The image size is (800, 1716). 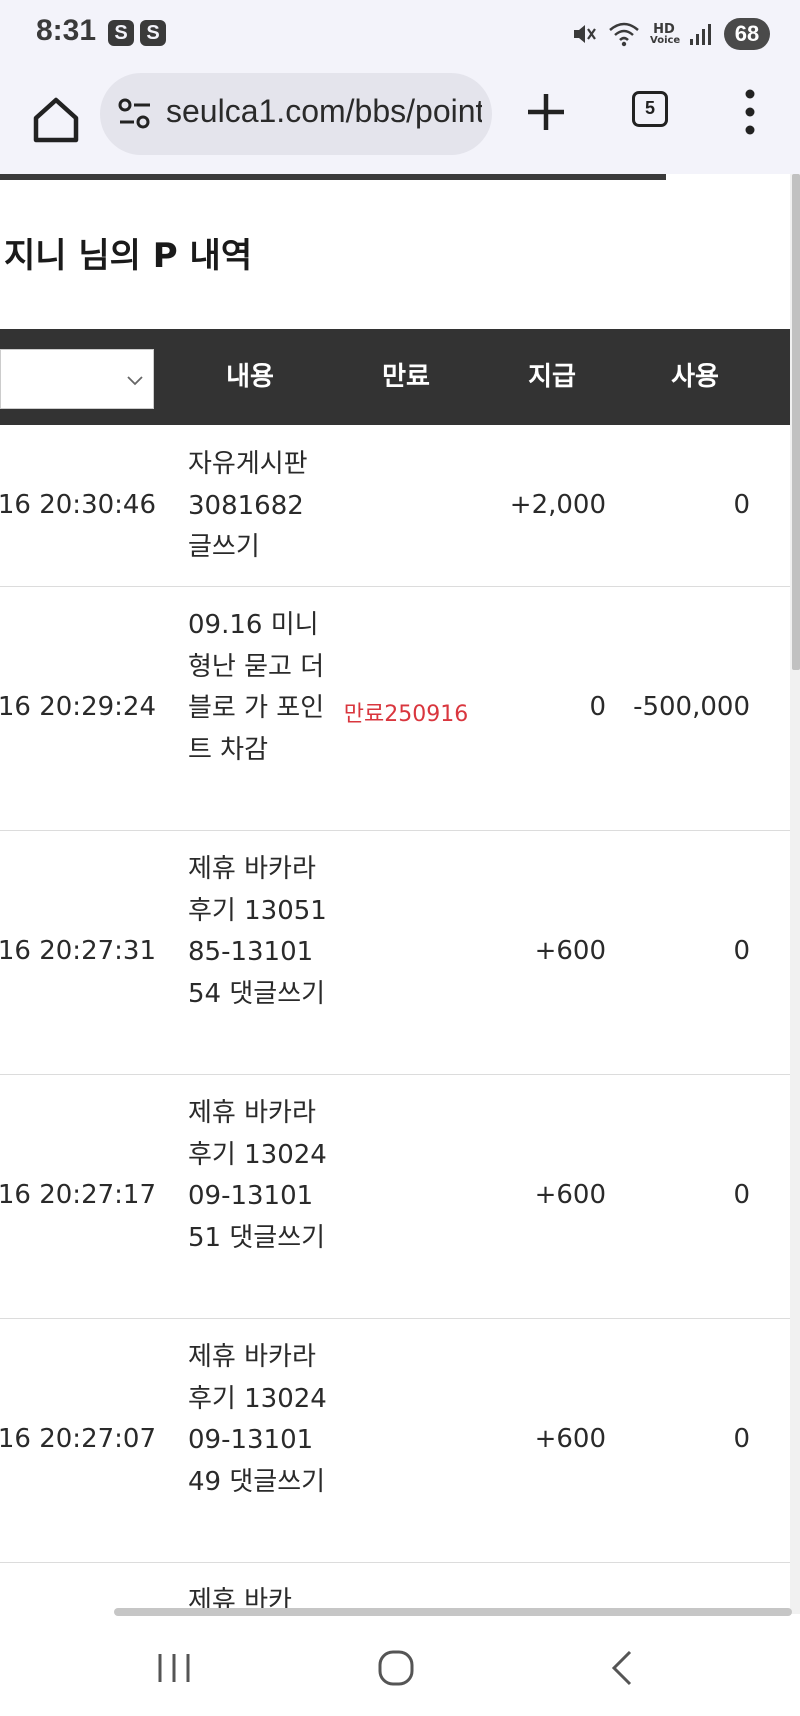 What do you see at coordinates (78, 1439) in the screenshot?
I see `row-date: 2025-09-16 20:27:07` at bounding box center [78, 1439].